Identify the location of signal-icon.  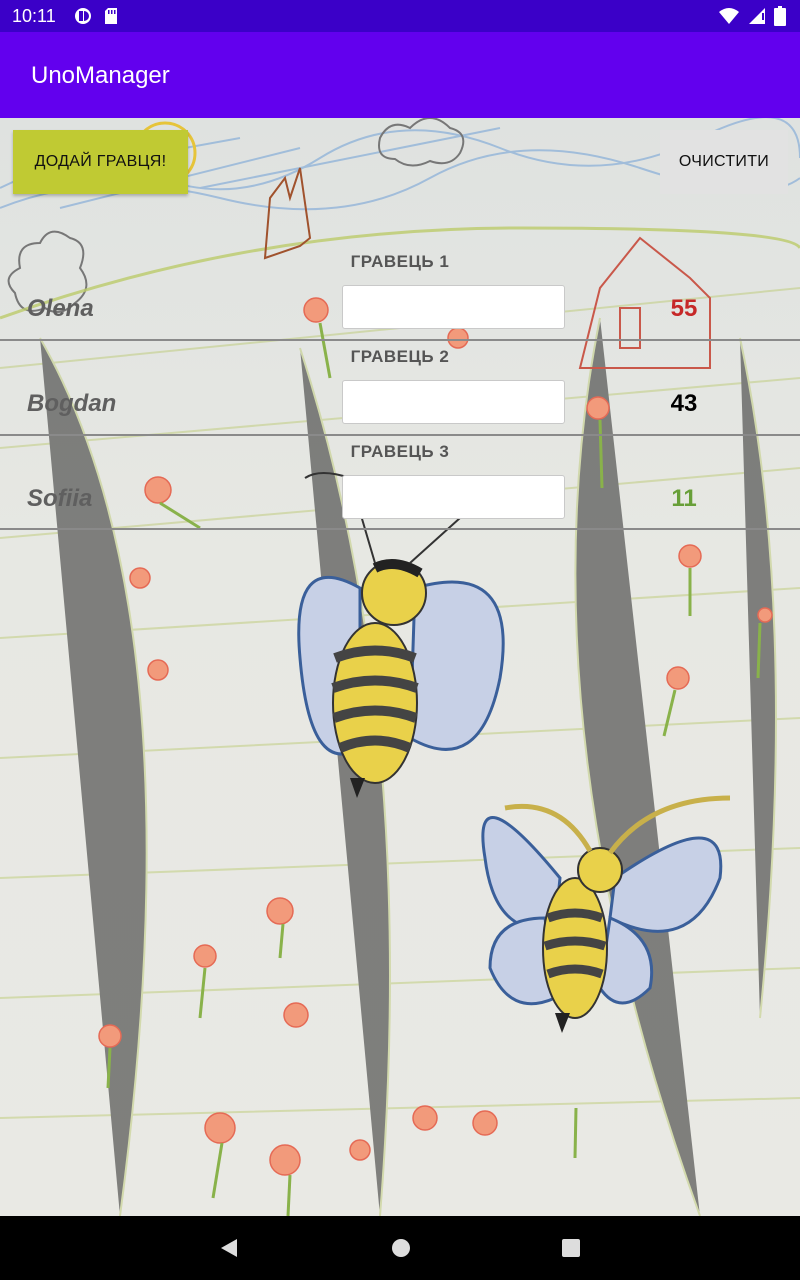
(757, 18).